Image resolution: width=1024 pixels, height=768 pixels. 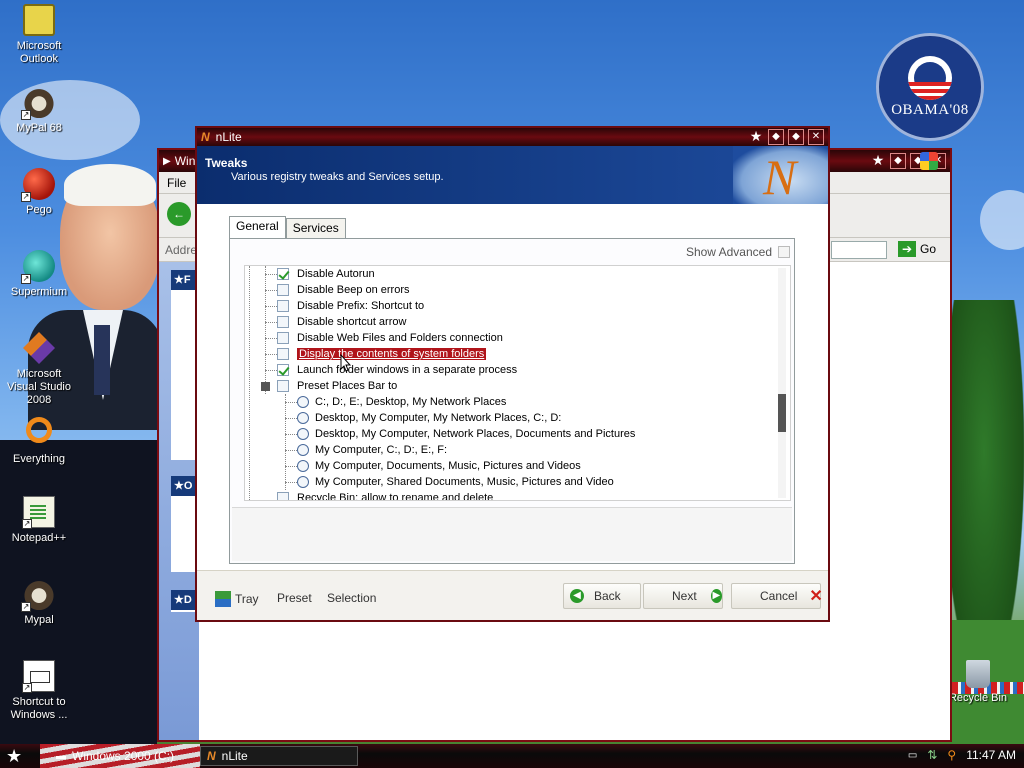 What do you see at coordinates (738, 252) in the screenshot?
I see `show-advanced-toggle: Show Advanced` at bounding box center [738, 252].